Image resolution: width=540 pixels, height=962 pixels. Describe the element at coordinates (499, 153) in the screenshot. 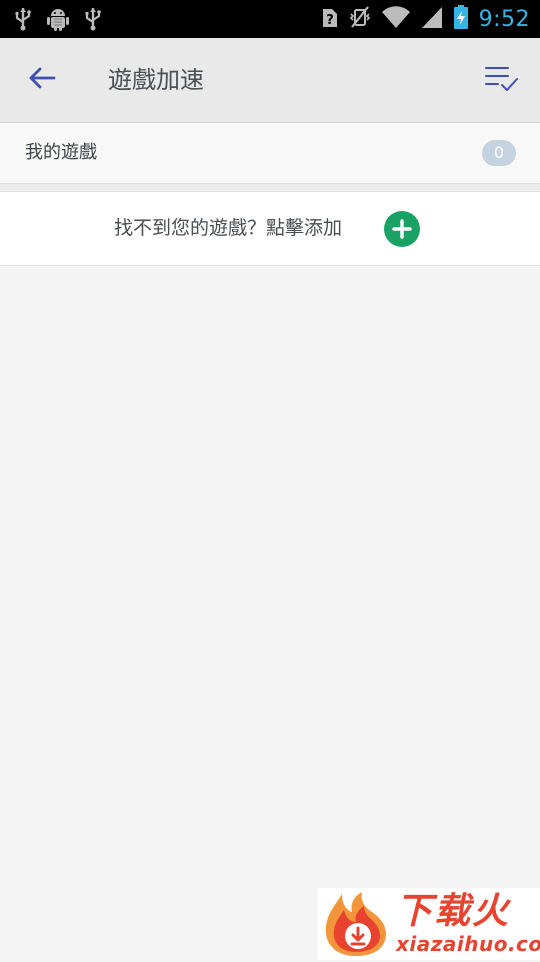

I see `game-count-badge: 0` at that location.